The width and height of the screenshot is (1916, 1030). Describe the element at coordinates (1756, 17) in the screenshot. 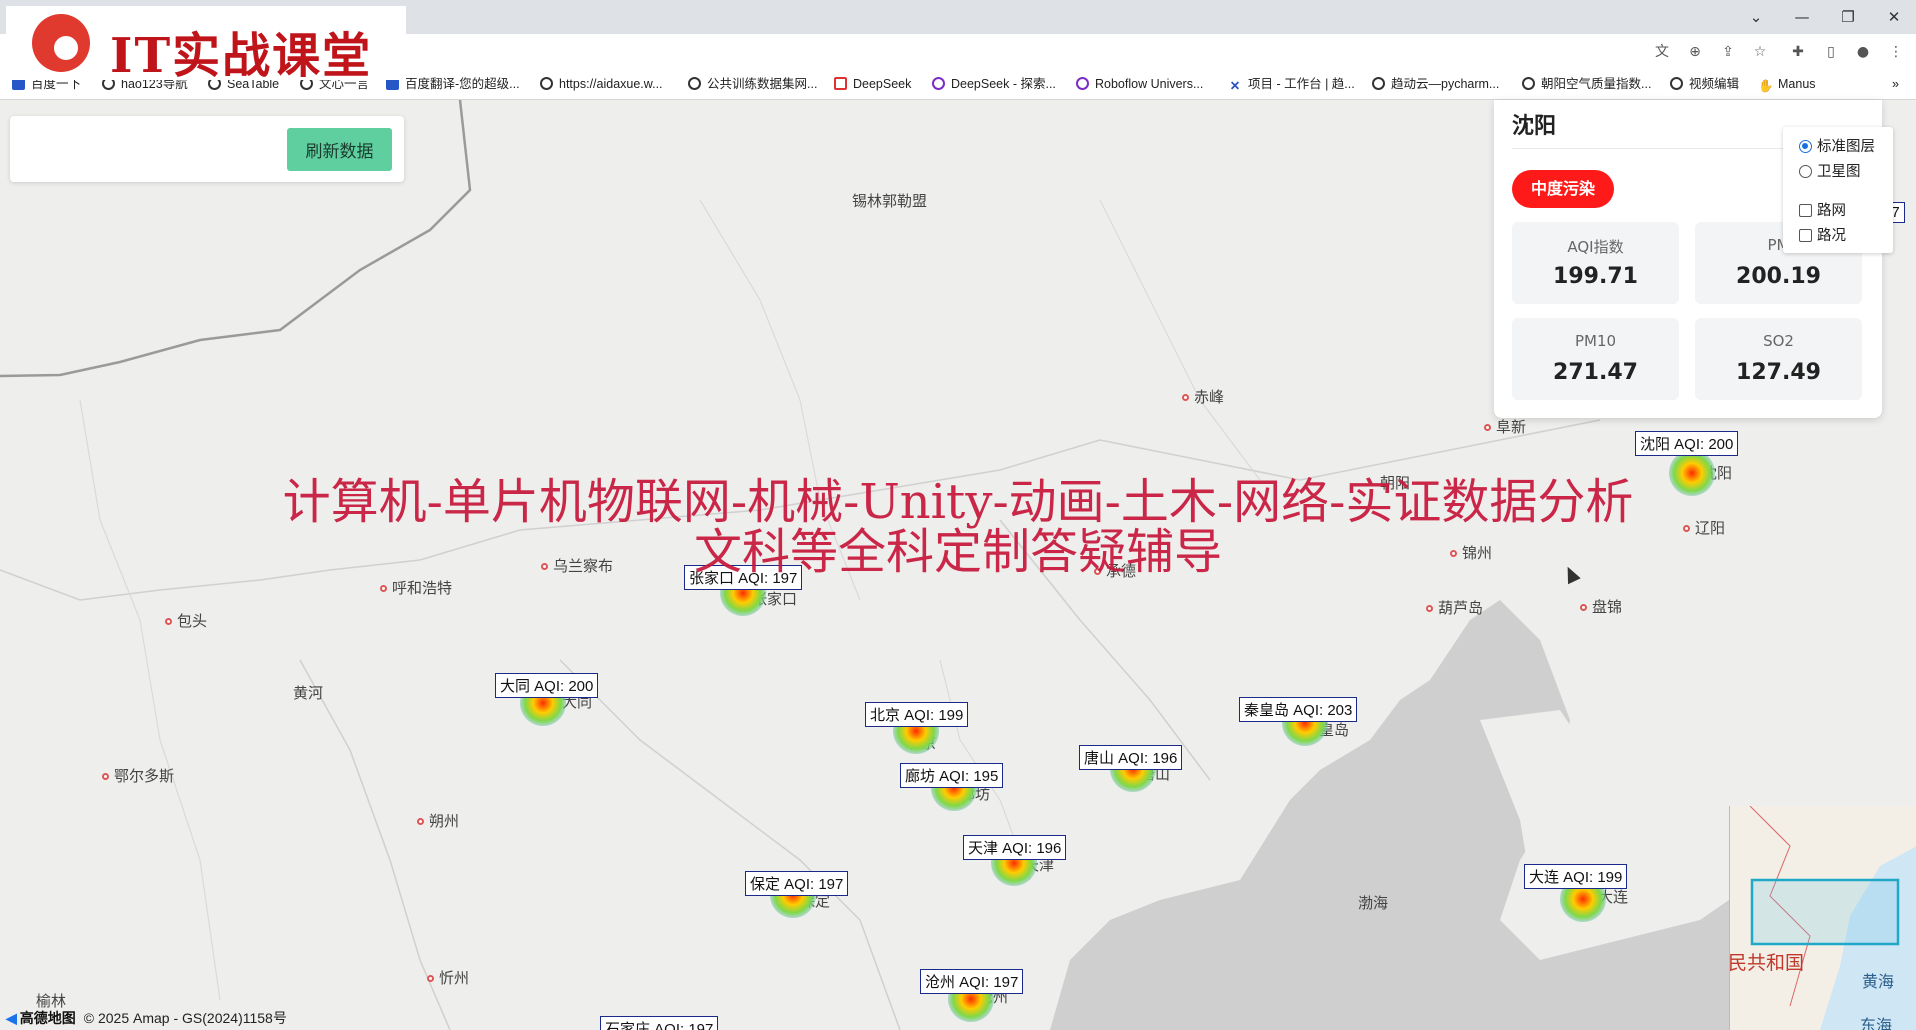

I see `tab-search-icon: ⌄` at that location.